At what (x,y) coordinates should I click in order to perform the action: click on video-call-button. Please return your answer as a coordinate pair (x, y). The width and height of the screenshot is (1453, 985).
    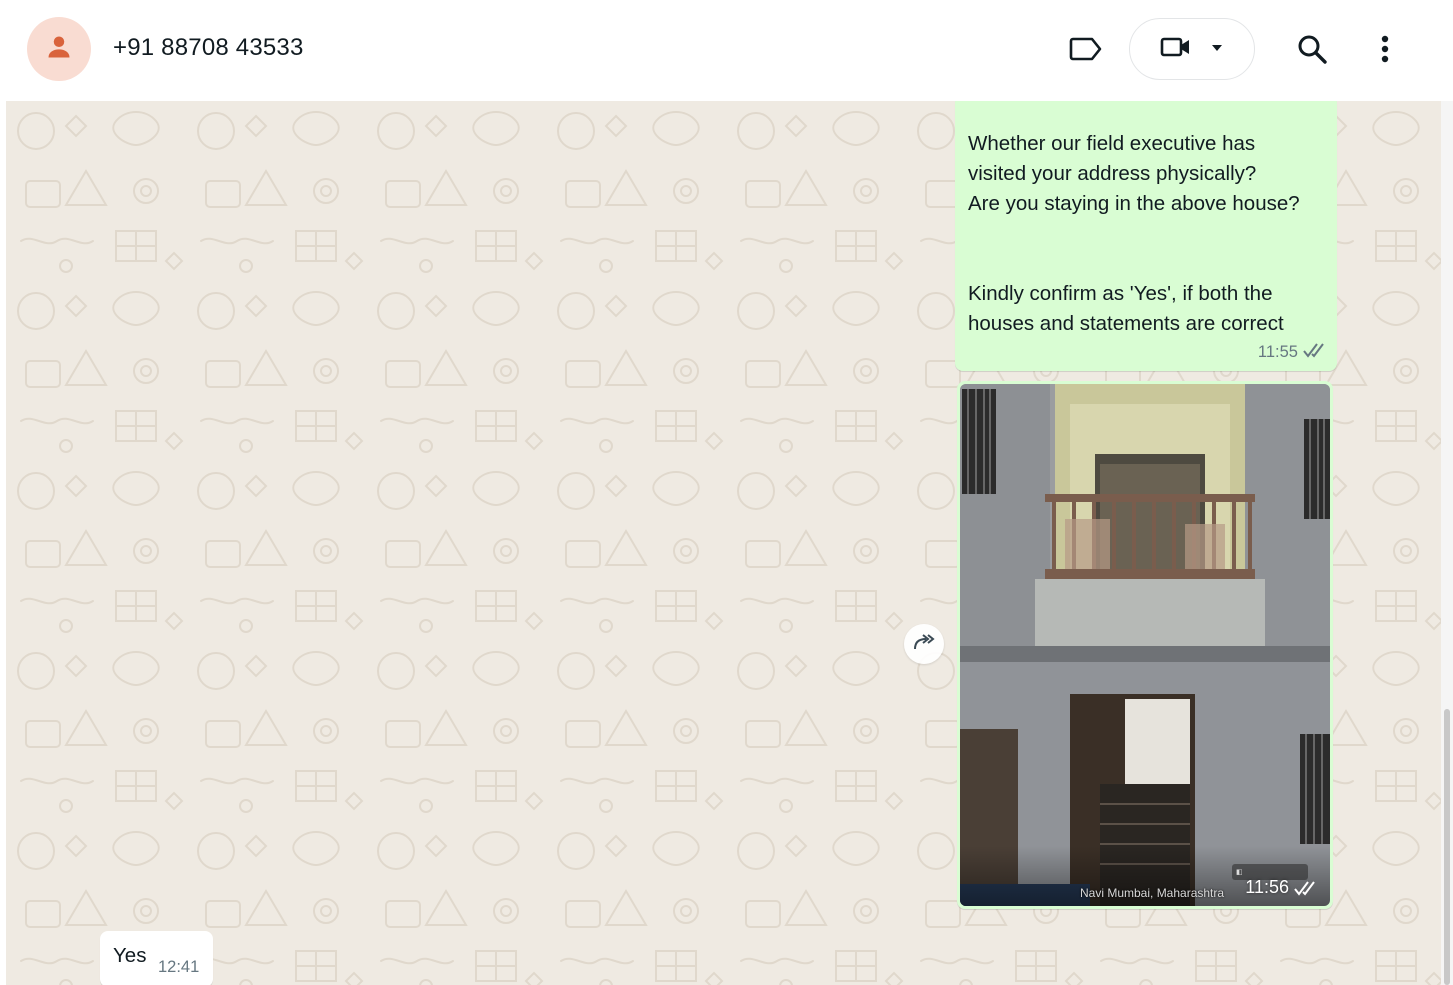
    Looking at the image, I should click on (1192, 49).